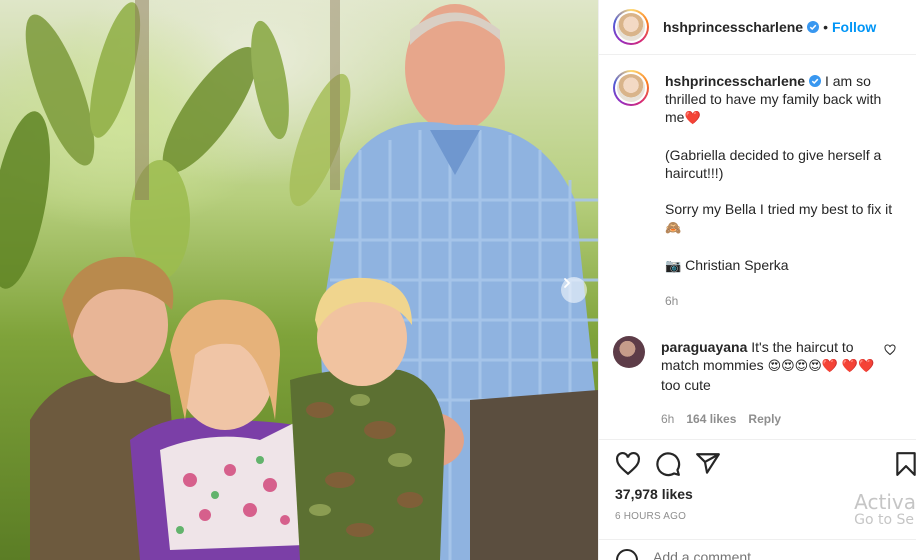 The height and width of the screenshot is (560, 916). I want to click on watermark-line-1: Activa, so click(885, 502).